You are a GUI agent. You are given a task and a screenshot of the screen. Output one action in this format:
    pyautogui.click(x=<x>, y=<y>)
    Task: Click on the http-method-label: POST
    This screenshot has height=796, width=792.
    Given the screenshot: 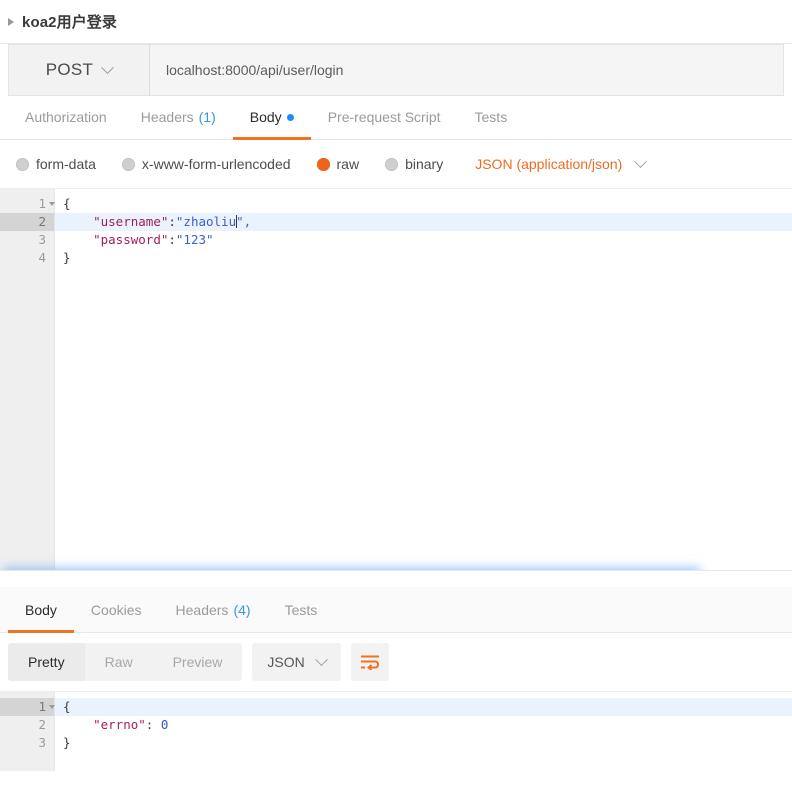 What is the action you would take?
    pyautogui.click(x=69, y=69)
    